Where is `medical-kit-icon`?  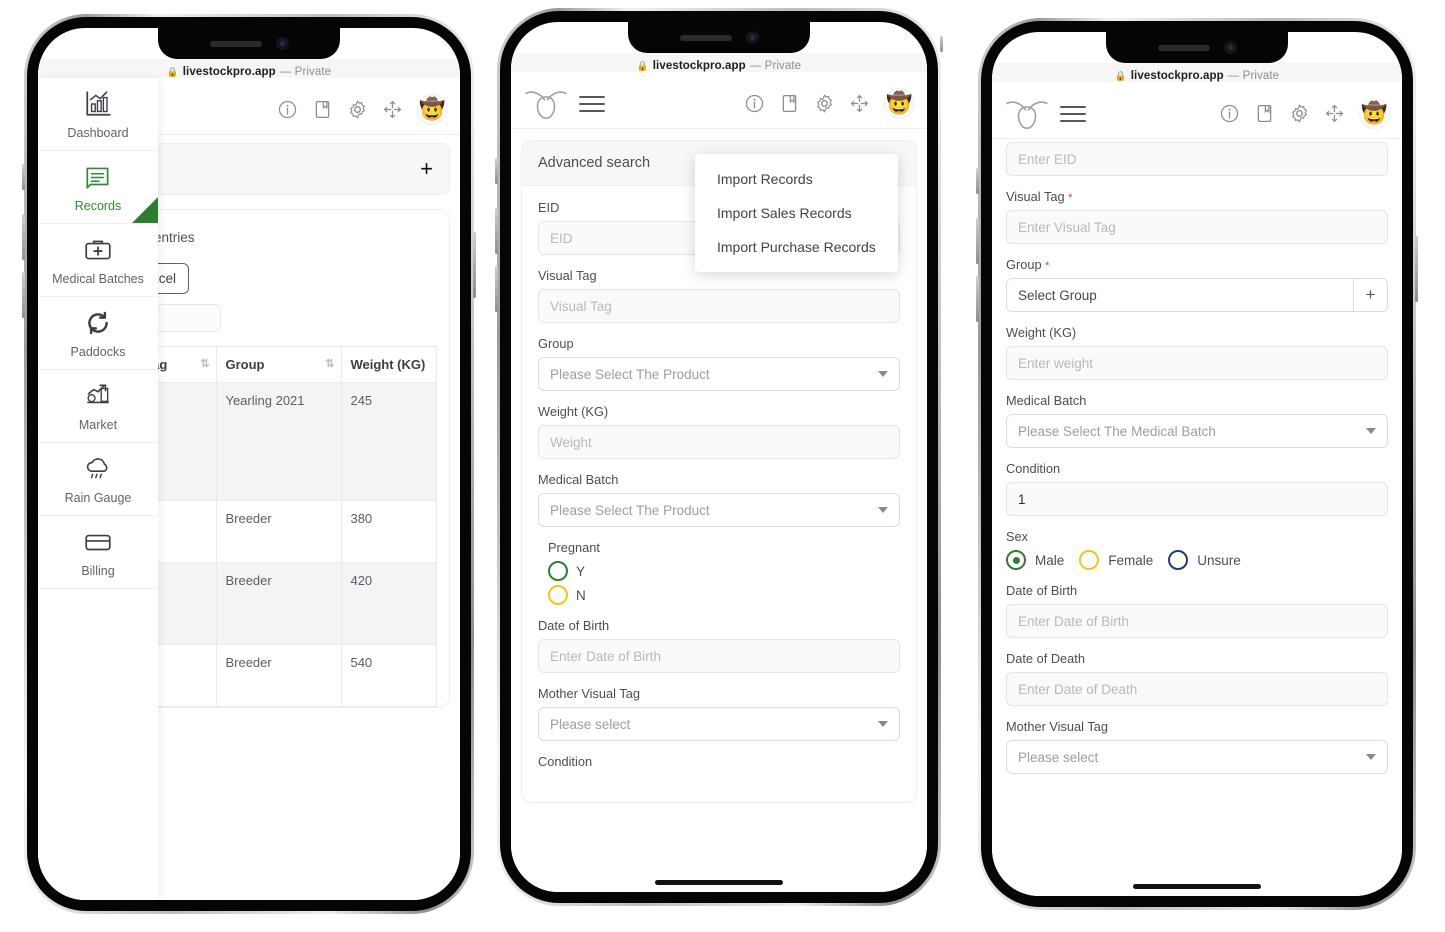 medical-kit-icon is located at coordinates (98, 250).